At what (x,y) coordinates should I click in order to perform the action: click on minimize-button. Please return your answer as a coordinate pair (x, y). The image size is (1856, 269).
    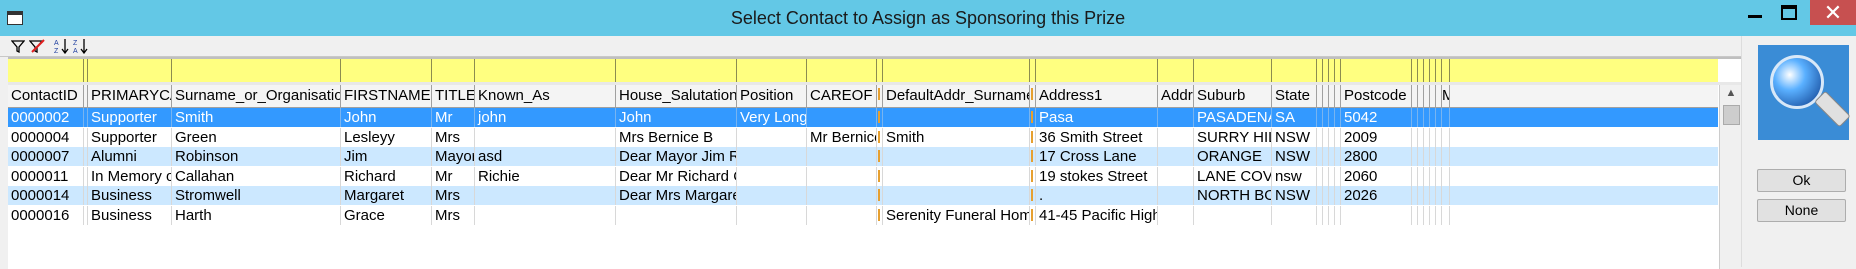
    Looking at the image, I should click on (1755, 12).